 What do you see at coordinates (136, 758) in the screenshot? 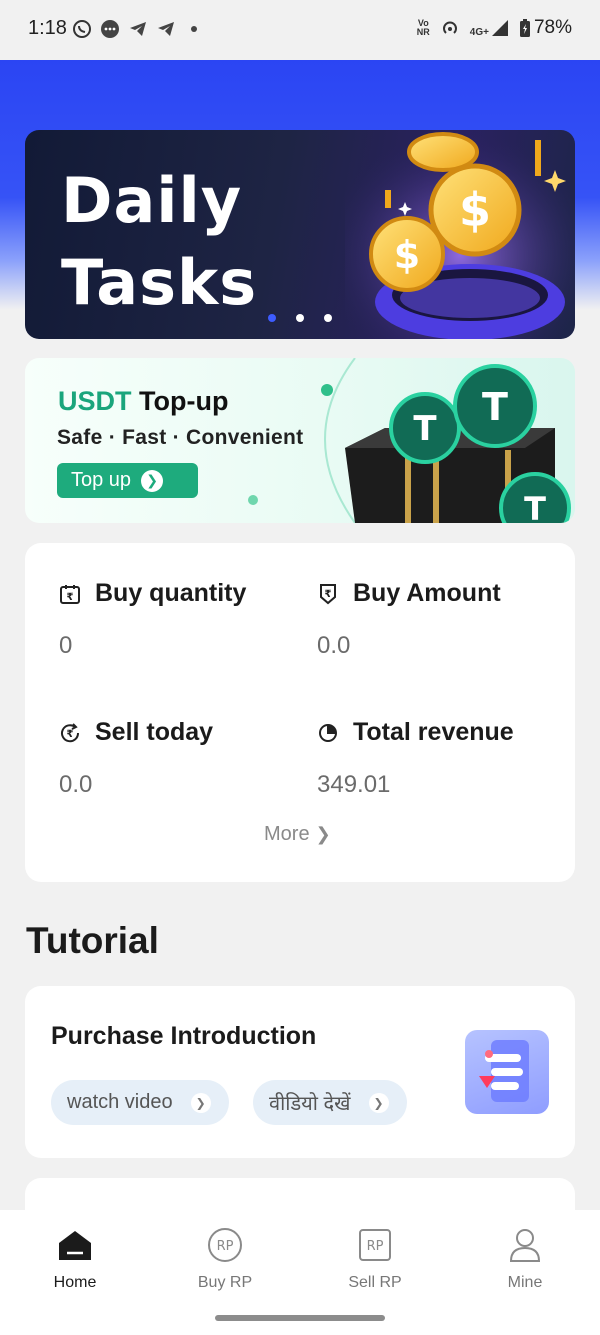
I see `stat-sell-today: ₹ Sell today 0.0` at bounding box center [136, 758].